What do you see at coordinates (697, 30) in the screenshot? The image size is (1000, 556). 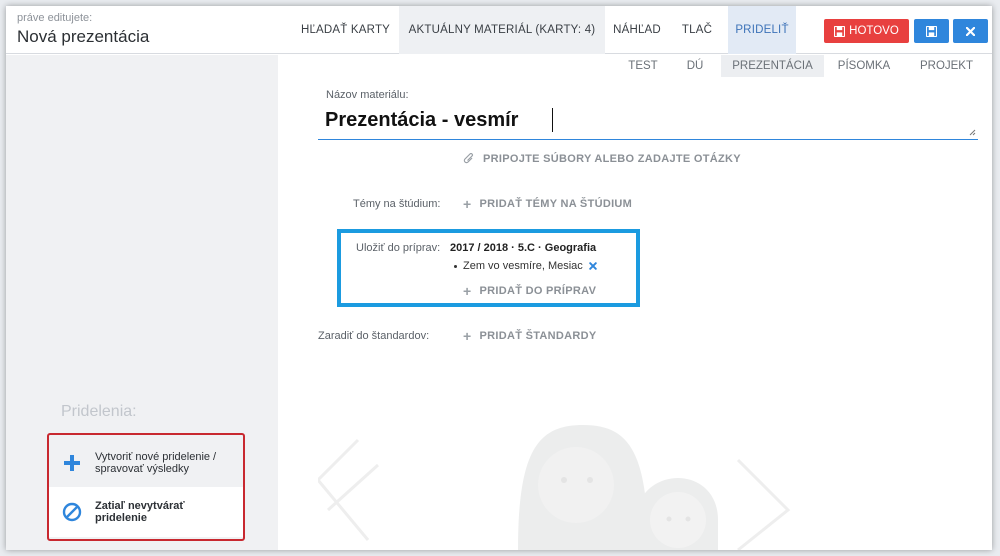 I see `tab-print: TLAČ` at bounding box center [697, 30].